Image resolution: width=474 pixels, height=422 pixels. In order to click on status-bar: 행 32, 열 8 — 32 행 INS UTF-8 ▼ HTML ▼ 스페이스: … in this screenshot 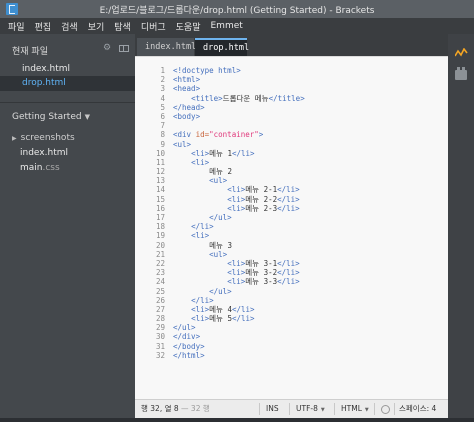, I will do `click(291, 408)`.